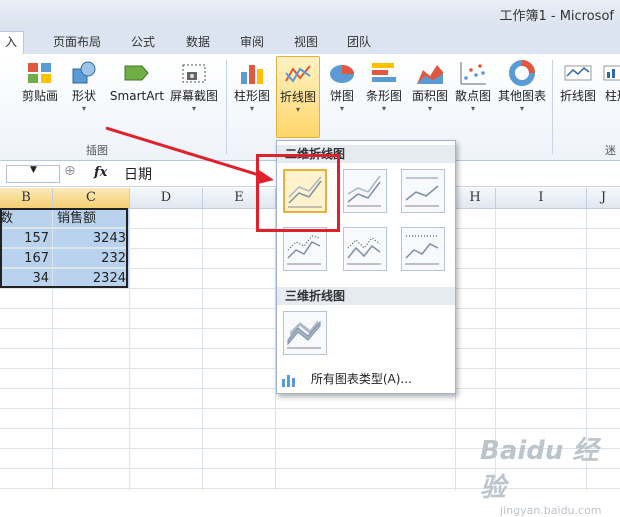 This screenshot has width=620, height=517. What do you see at coordinates (305, 333) in the screenshot?
I see `3d-line-option` at bounding box center [305, 333].